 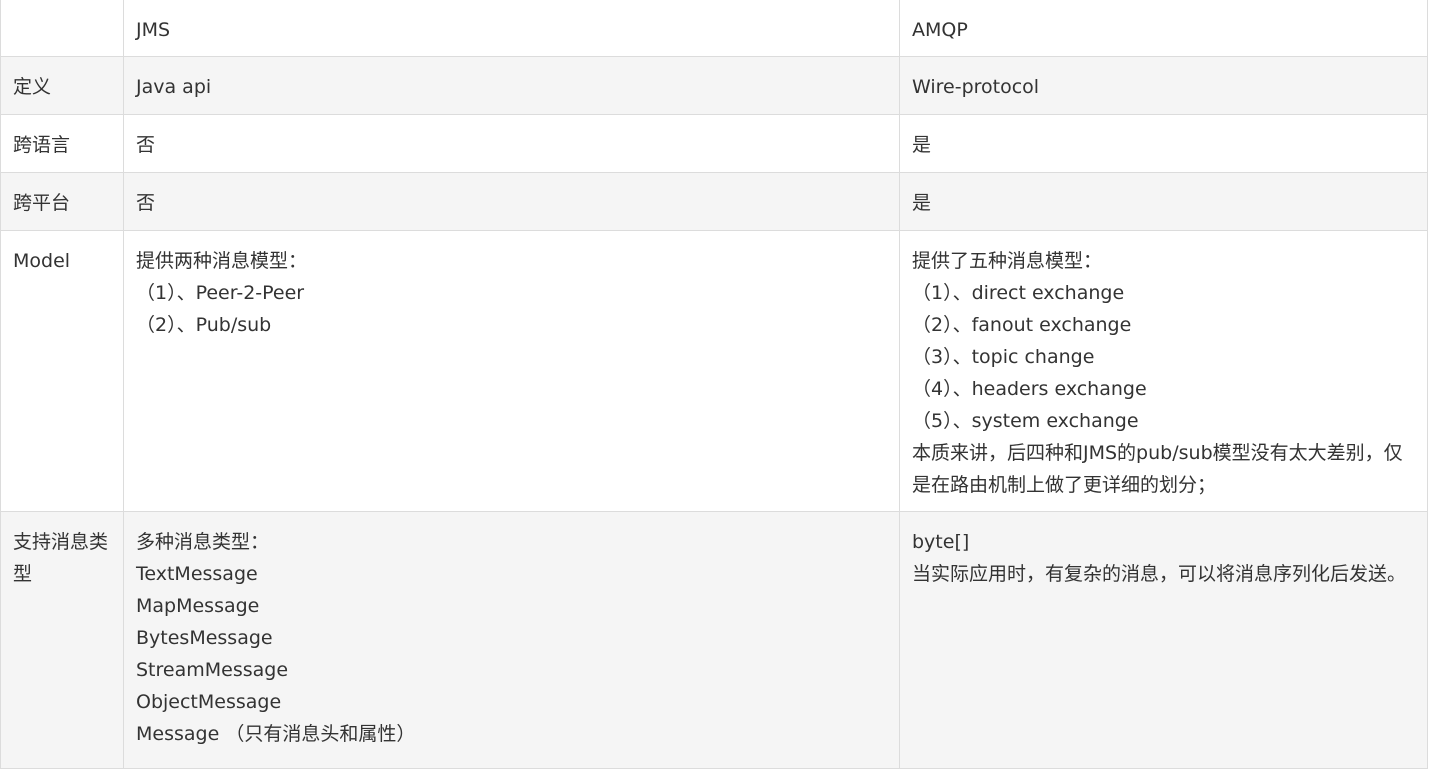 What do you see at coordinates (62, 85) in the screenshot?
I see `row-label-definition: 定义` at bounding box center [62, 85].